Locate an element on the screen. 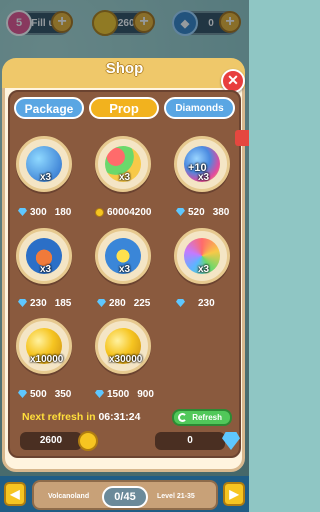 The height and width of the screenshot is (512, 320). shop-item-ball-bomb: x3 is located at coordinates (45, 171).